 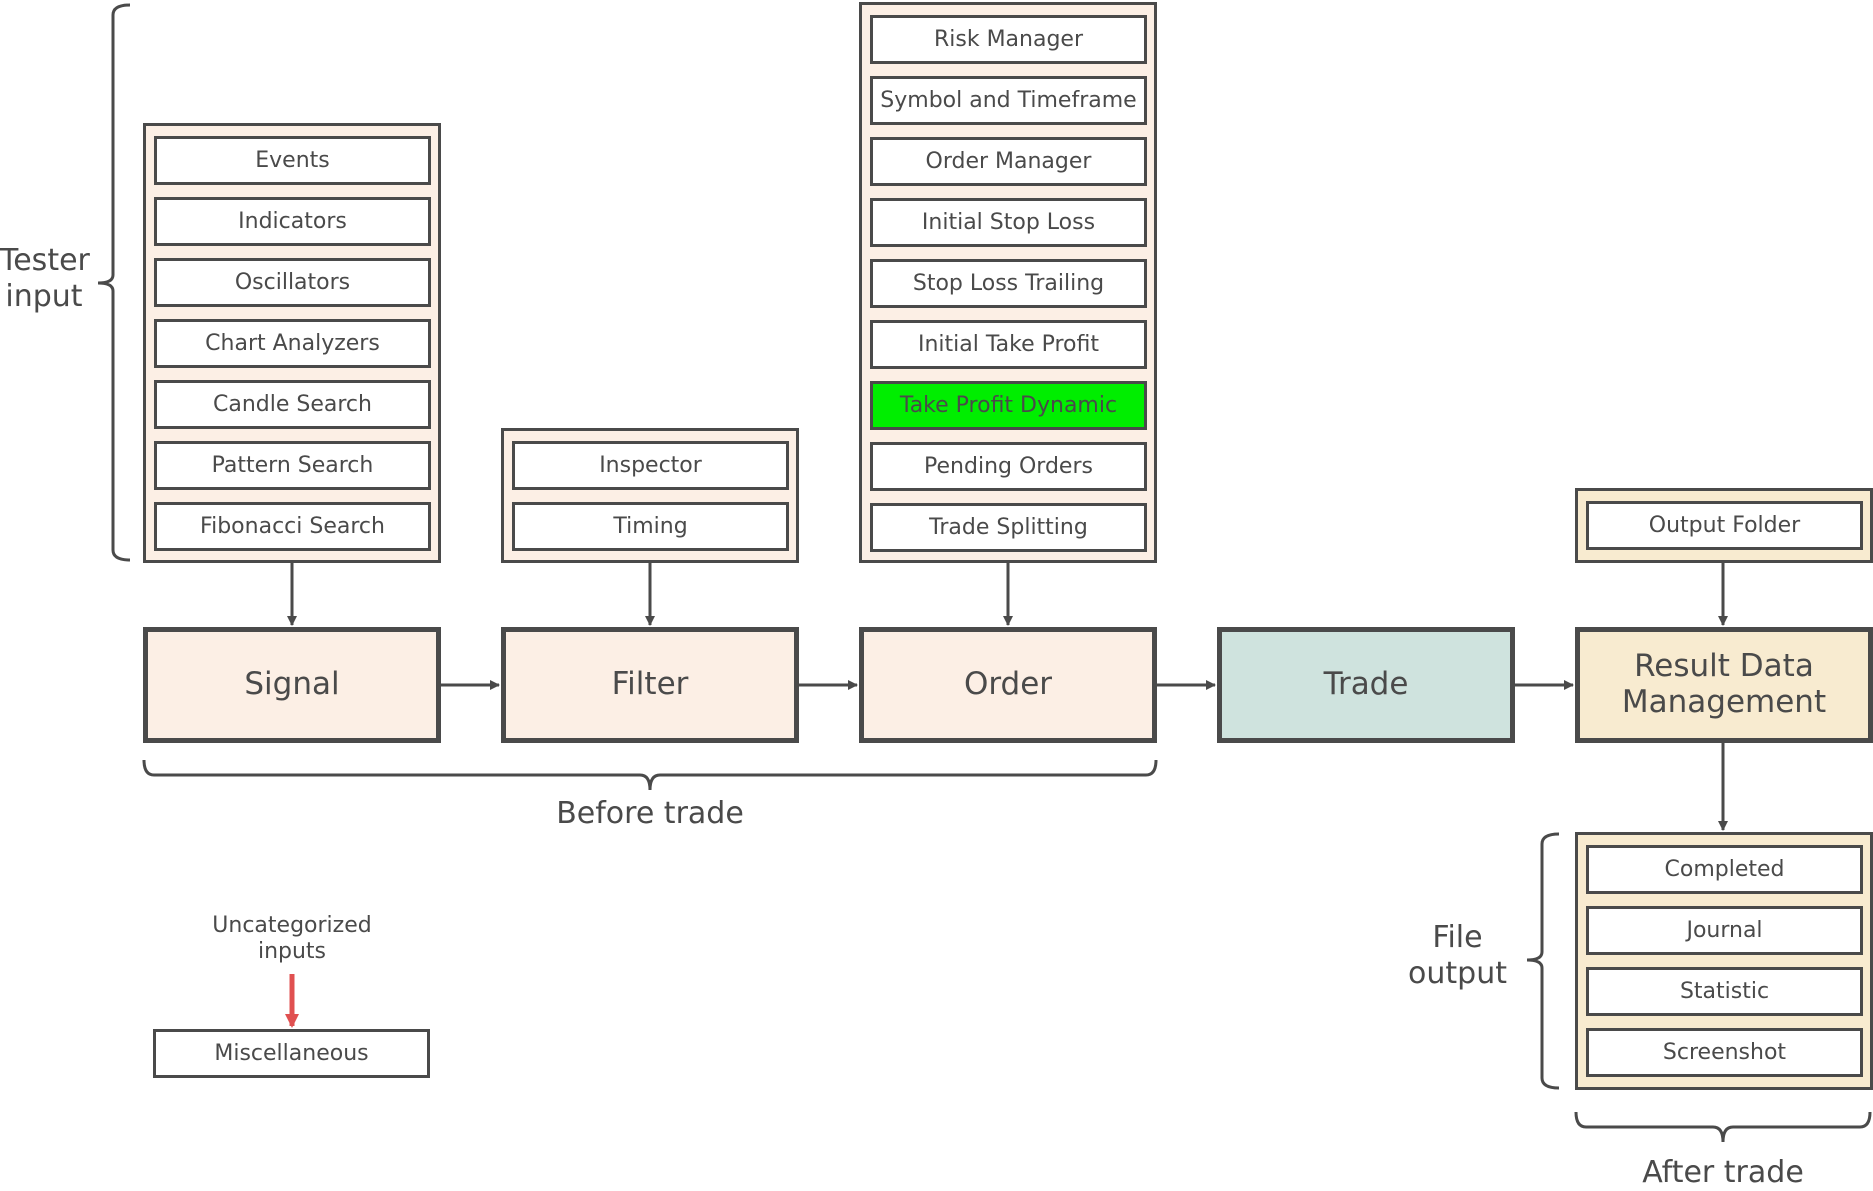 I want to click on filter-input-timing: Timing, so click(x=650, y=526).